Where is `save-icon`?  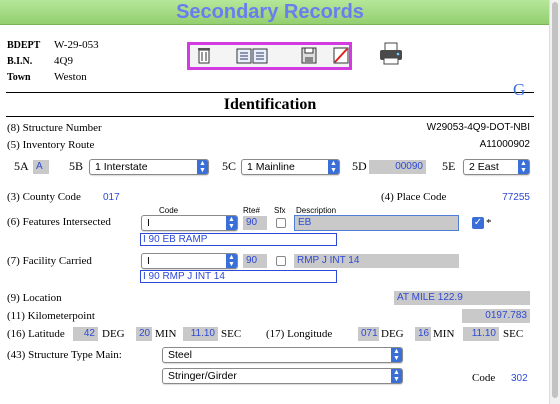 save-icon is located at coordinates (309, 55).